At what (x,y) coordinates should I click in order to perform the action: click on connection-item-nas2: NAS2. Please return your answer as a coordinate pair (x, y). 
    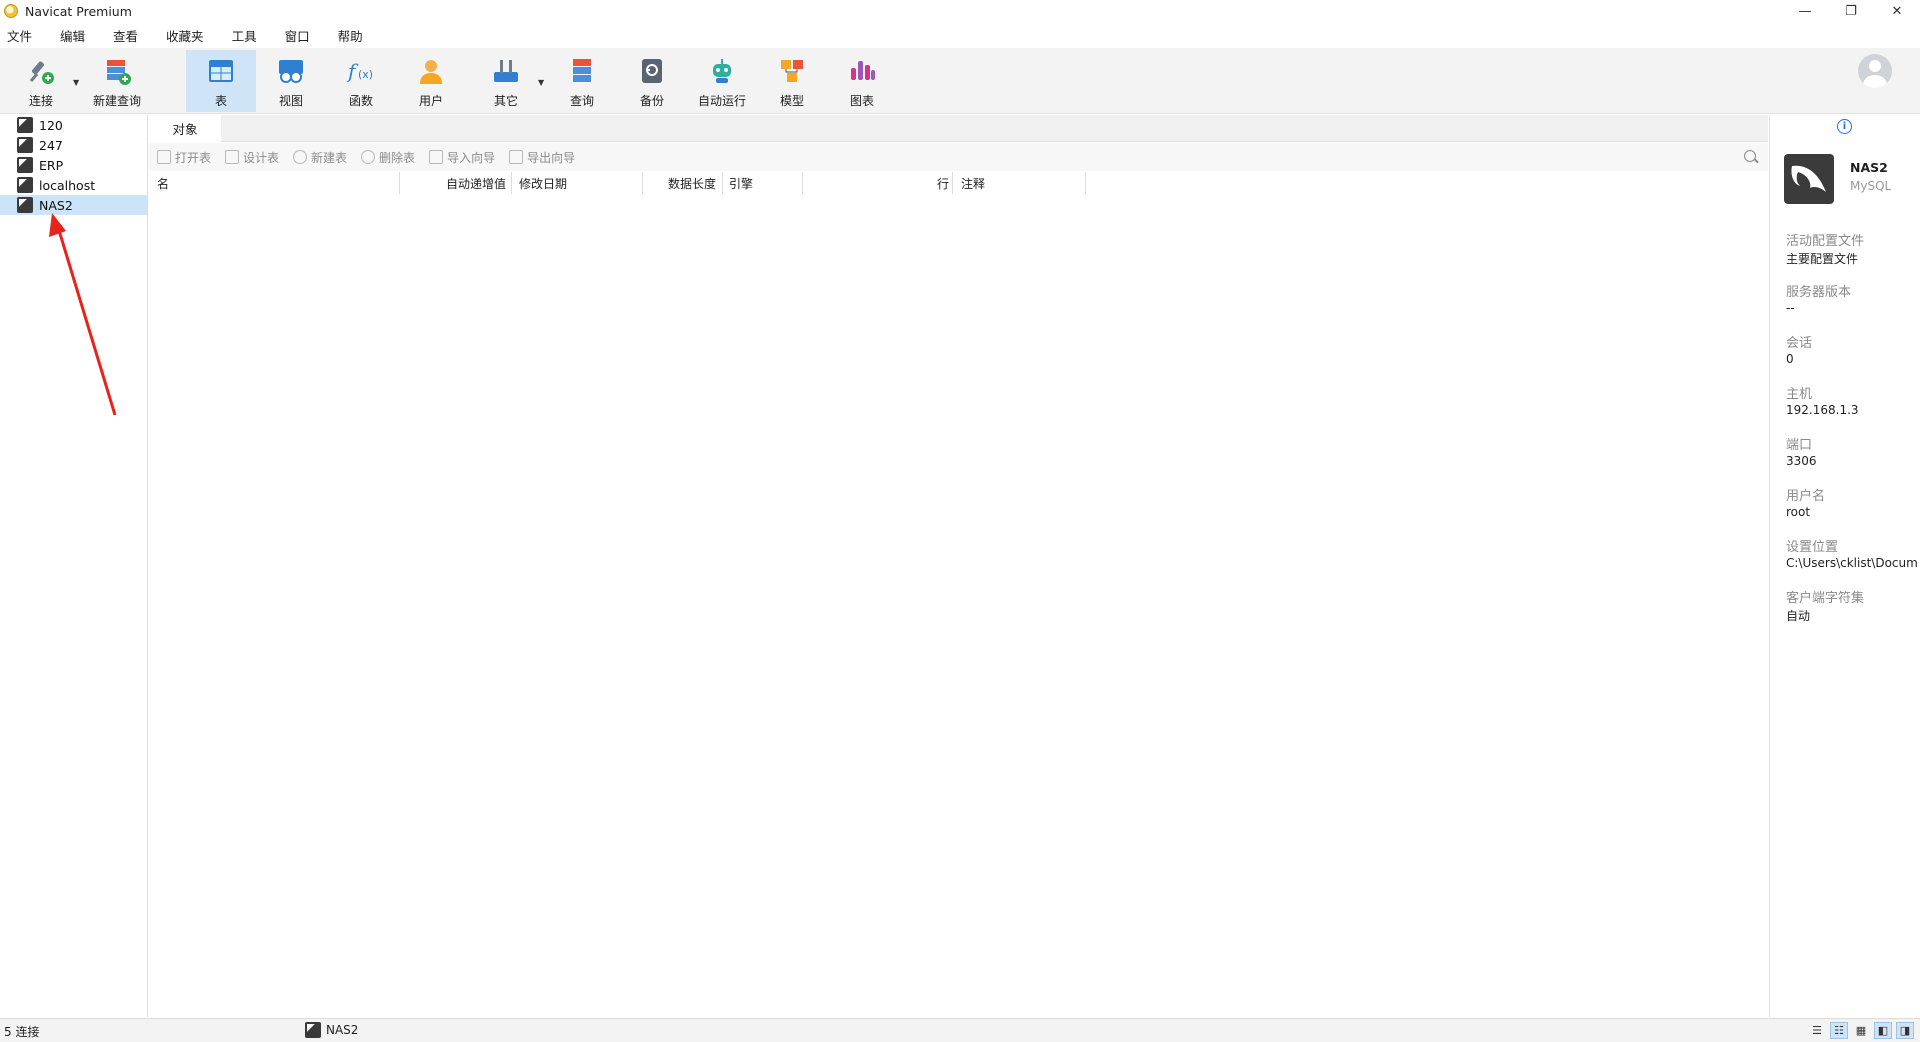
    Looking at the image, I should click on (73, 205).